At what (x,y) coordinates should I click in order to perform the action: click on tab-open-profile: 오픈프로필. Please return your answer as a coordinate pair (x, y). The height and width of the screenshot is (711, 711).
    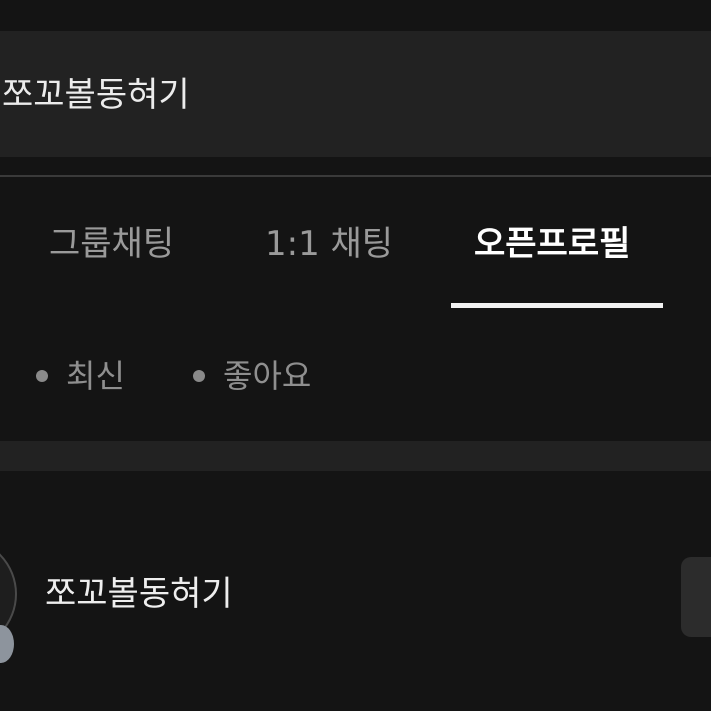
    Looking at the image, I should click on (552, 244).